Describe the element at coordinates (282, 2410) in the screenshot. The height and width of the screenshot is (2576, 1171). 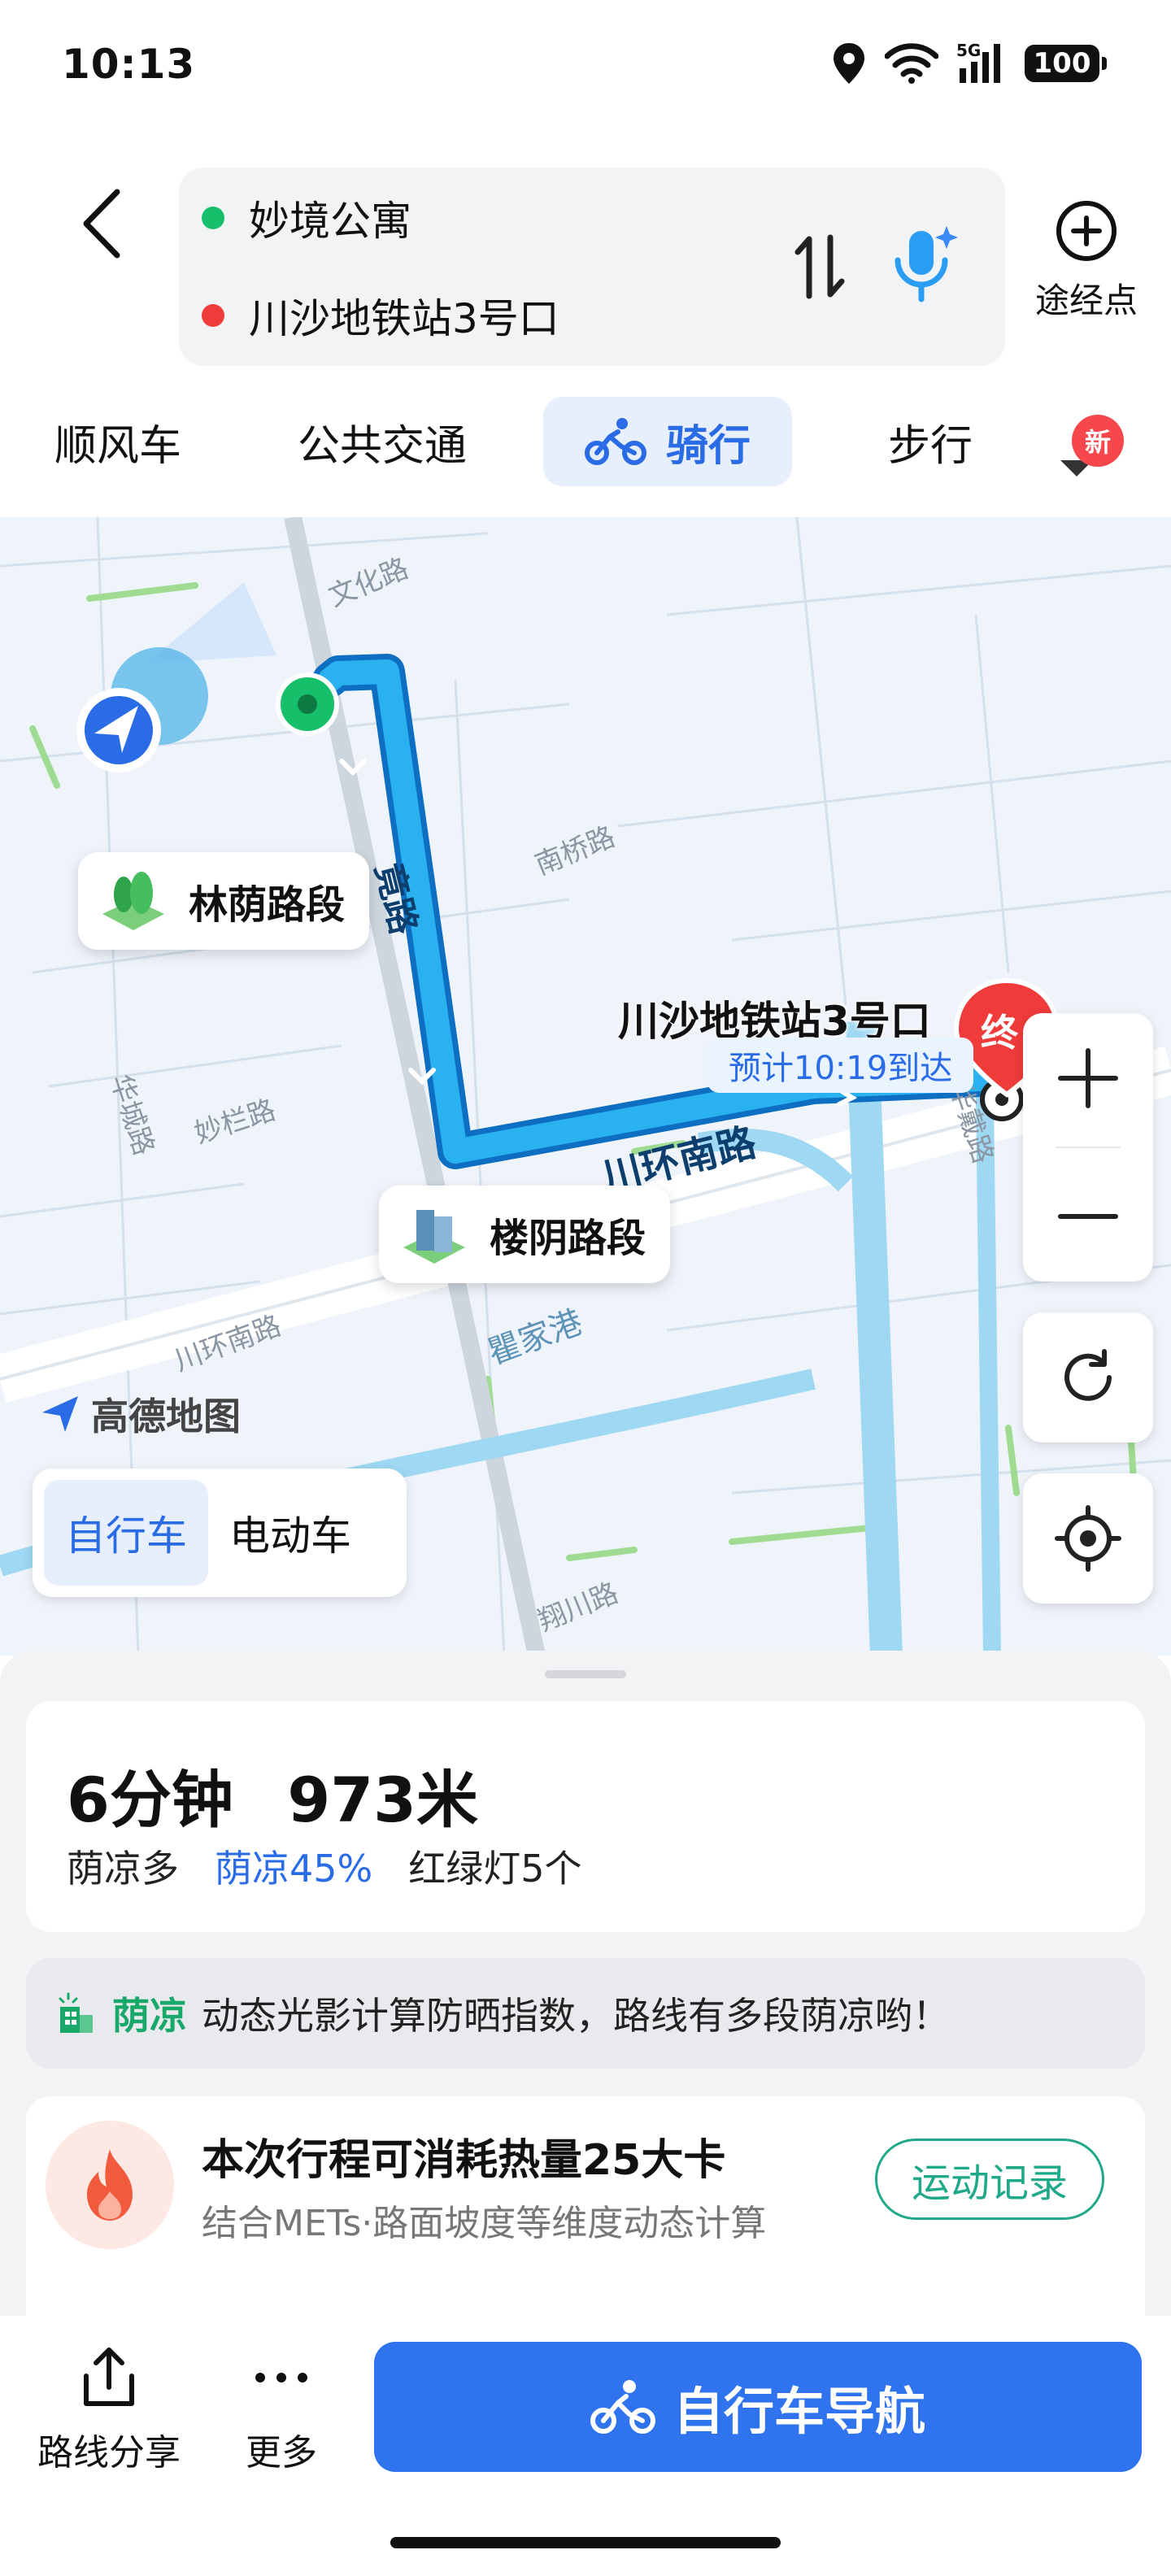
I see `more-options-button: 更多` at that location.